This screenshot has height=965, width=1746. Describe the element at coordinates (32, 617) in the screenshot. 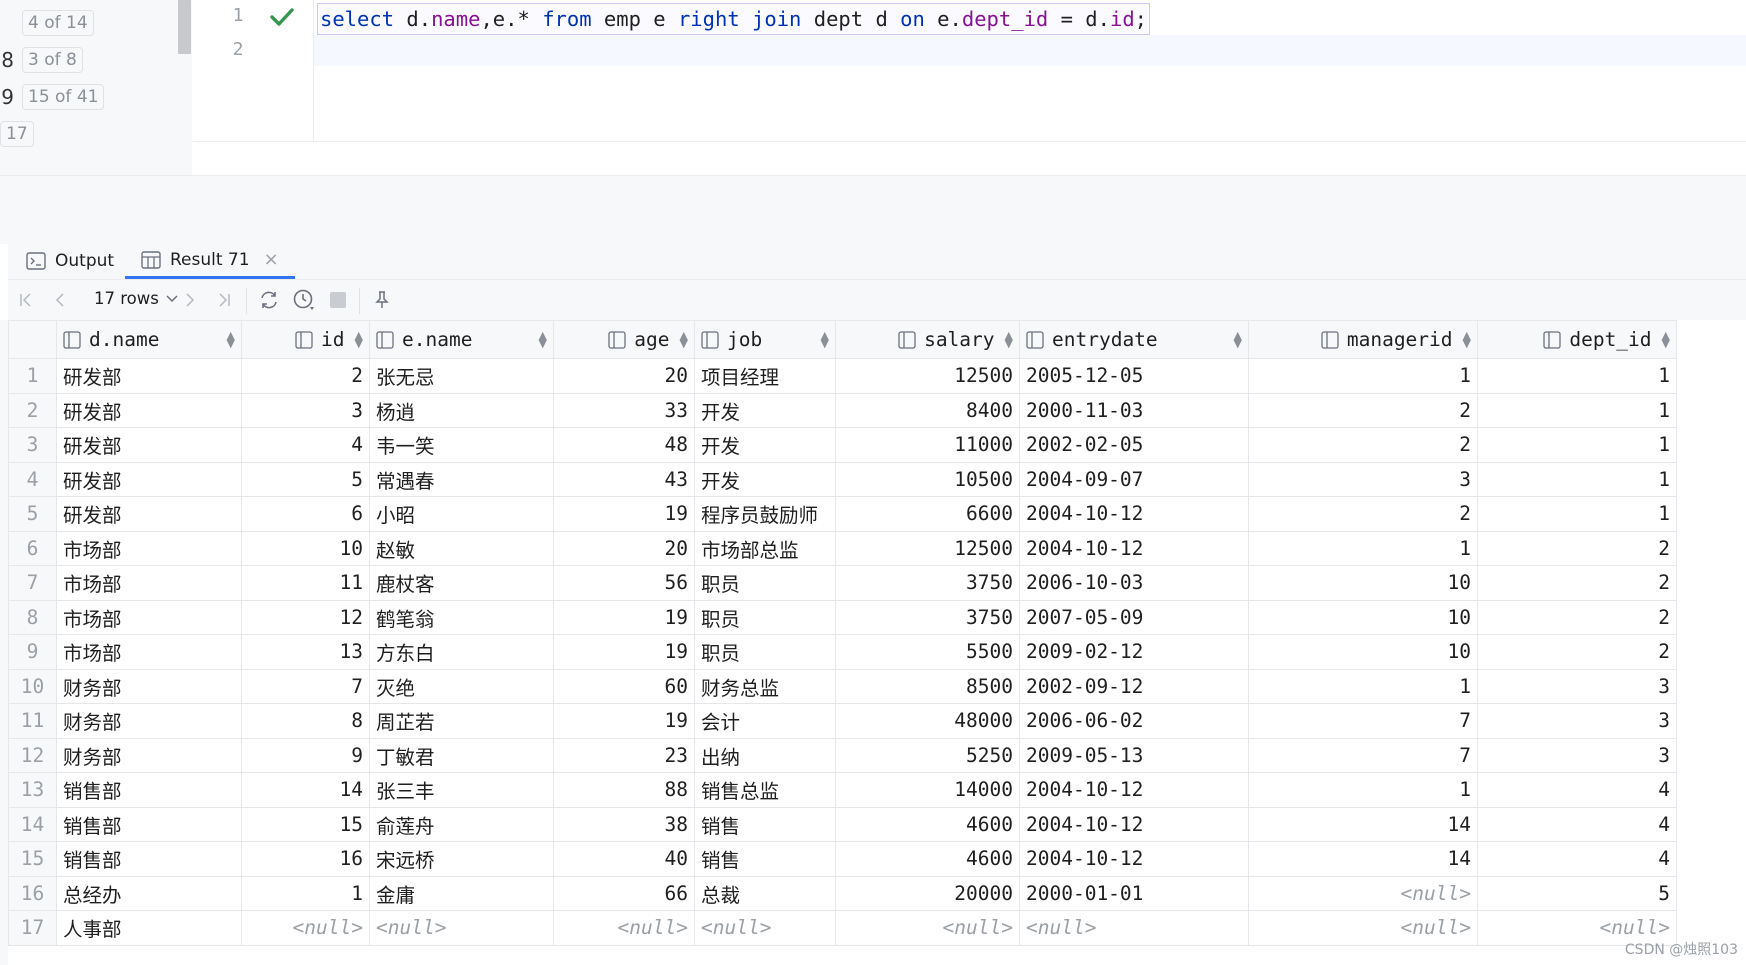

I see `row-number: 8` at that location.